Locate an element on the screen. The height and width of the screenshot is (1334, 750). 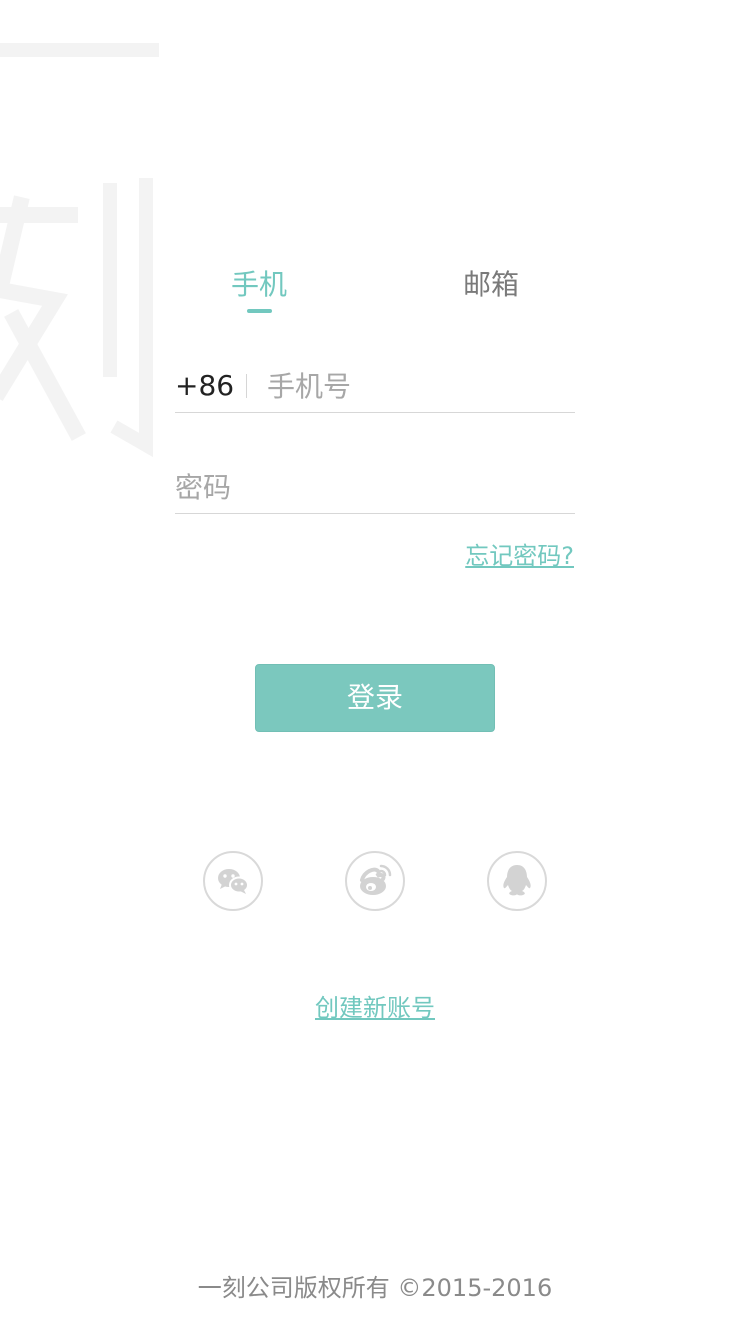
weibo-login-button is located at coordinates (375, 881).